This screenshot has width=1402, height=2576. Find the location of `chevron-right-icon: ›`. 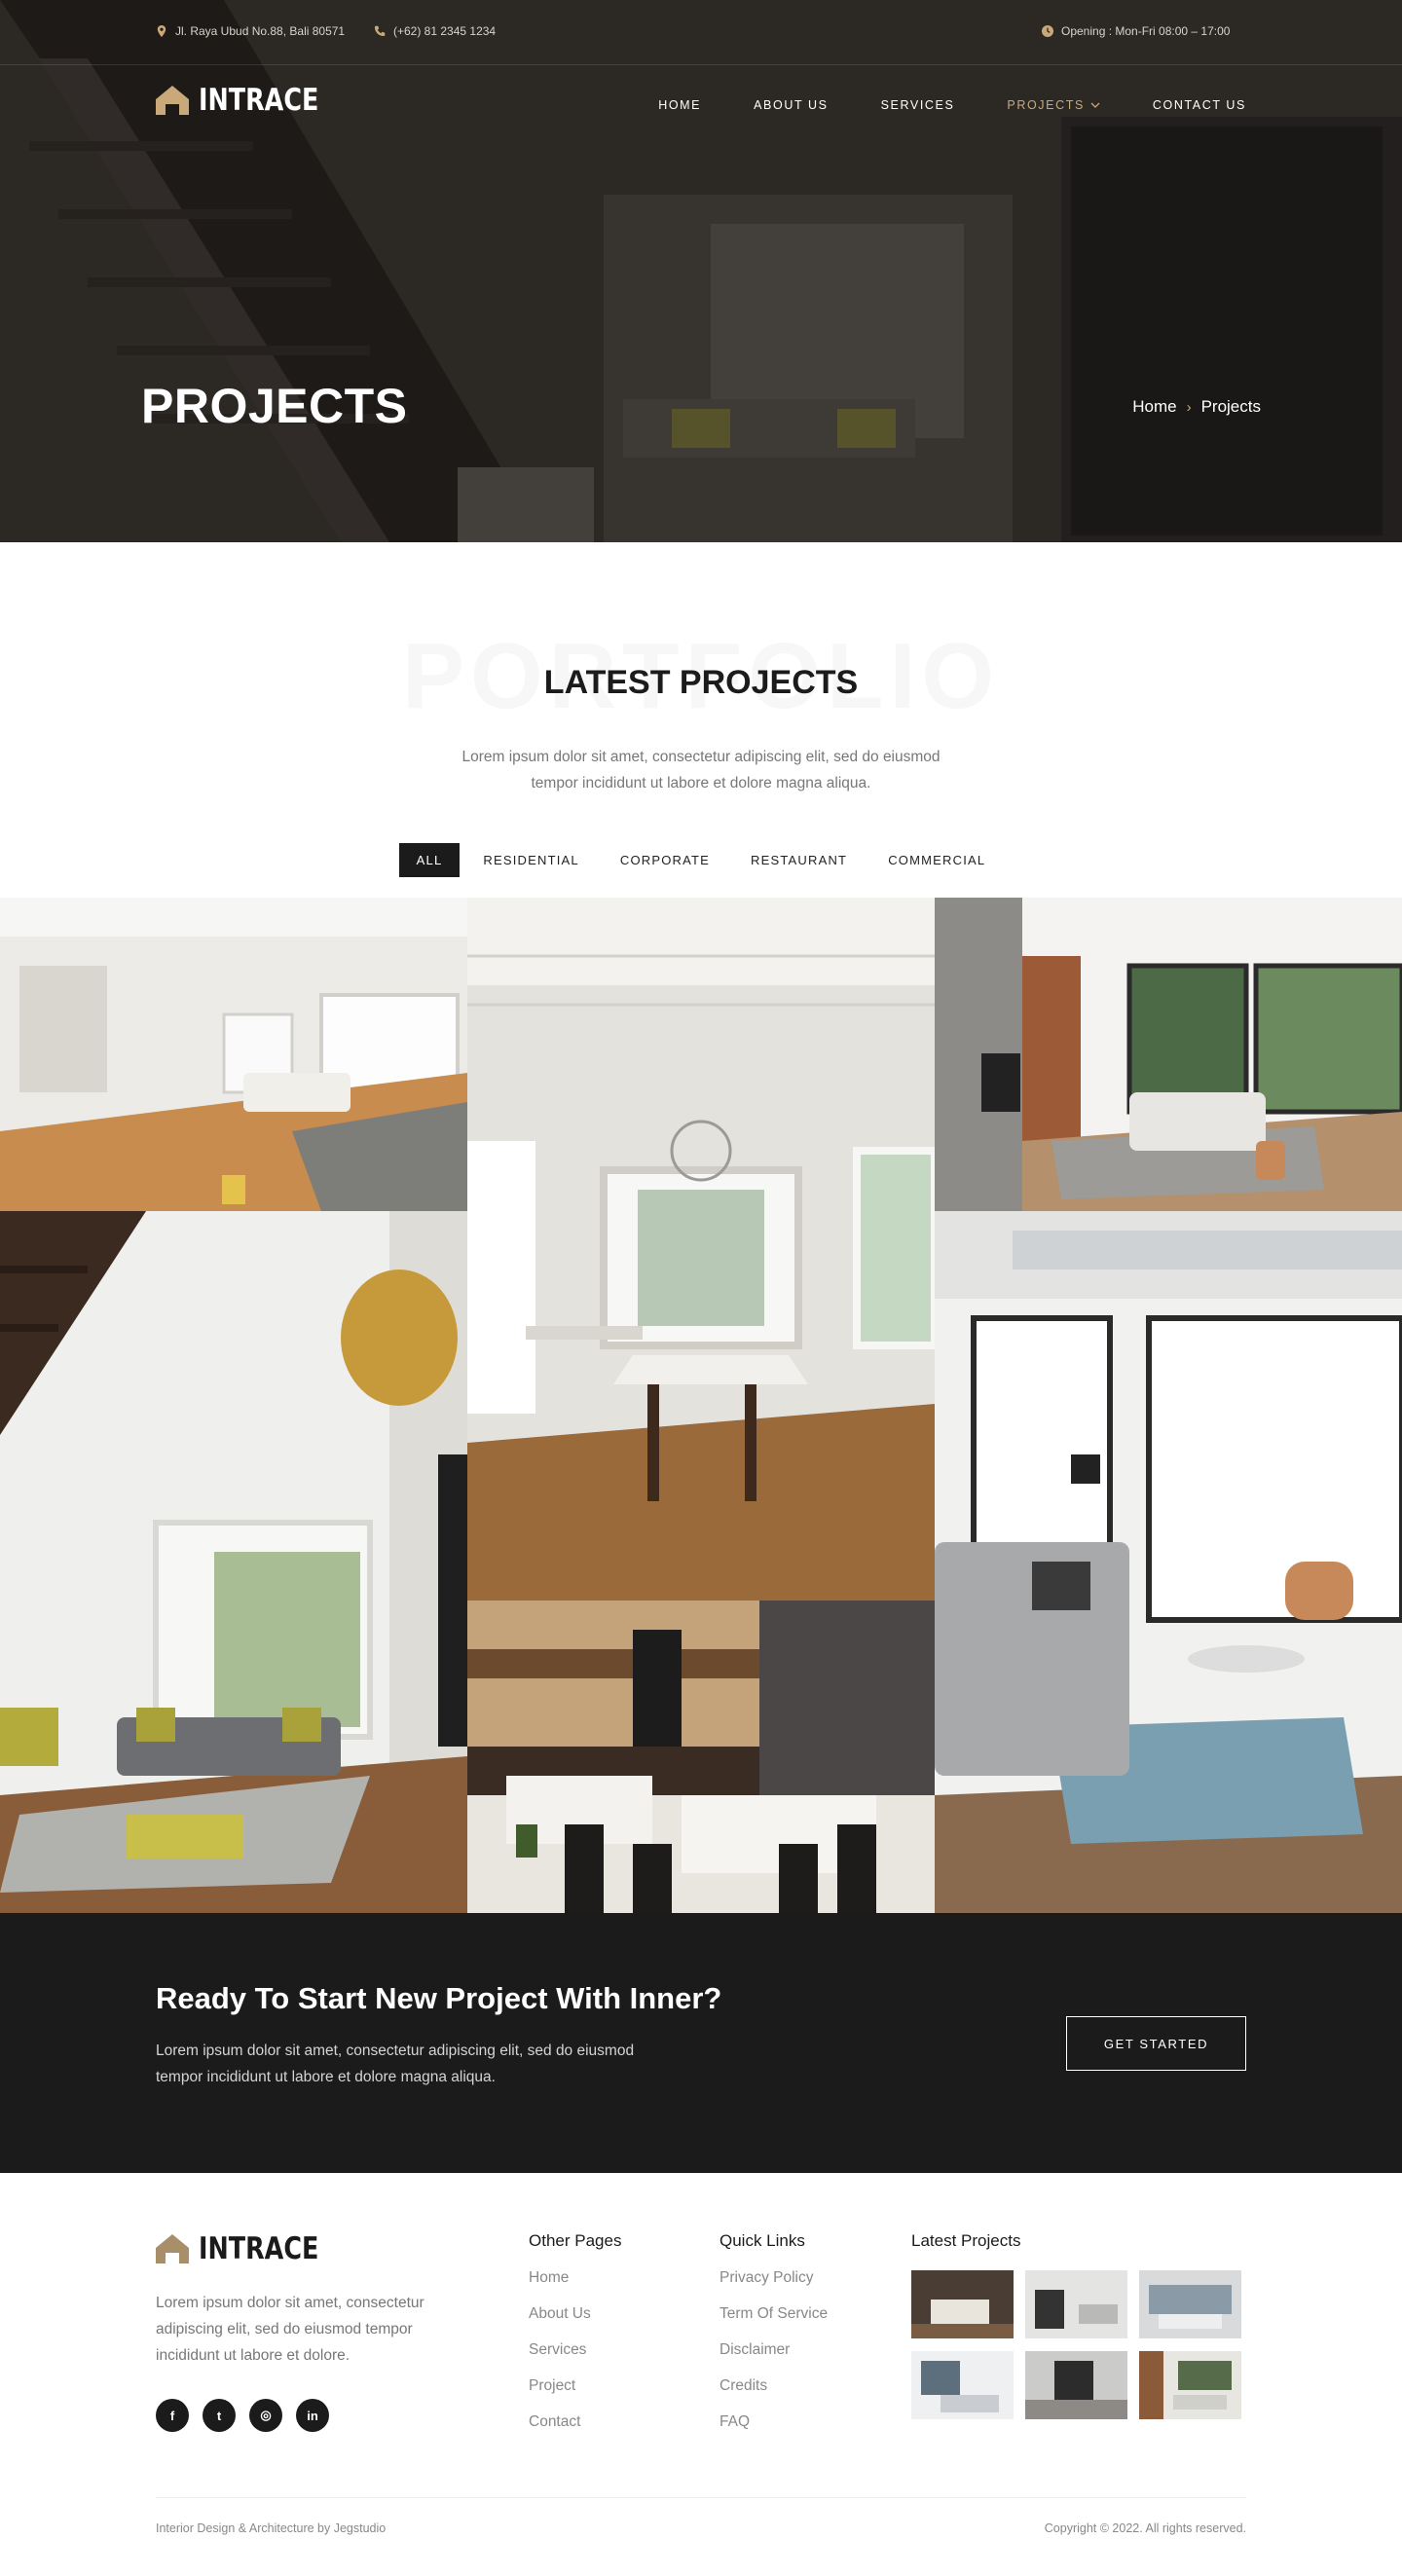

chevron-right-icon: › is located at coordinates (1189, 407).